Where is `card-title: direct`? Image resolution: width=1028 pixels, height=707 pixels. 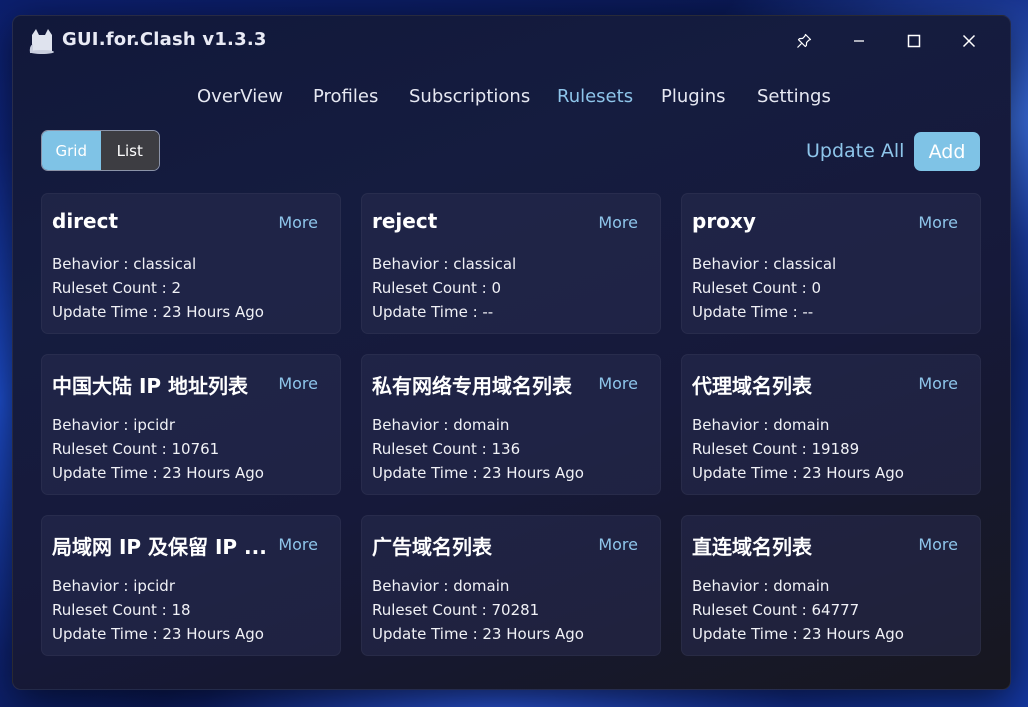 card-title: direct is located at coordinates (85, 221).